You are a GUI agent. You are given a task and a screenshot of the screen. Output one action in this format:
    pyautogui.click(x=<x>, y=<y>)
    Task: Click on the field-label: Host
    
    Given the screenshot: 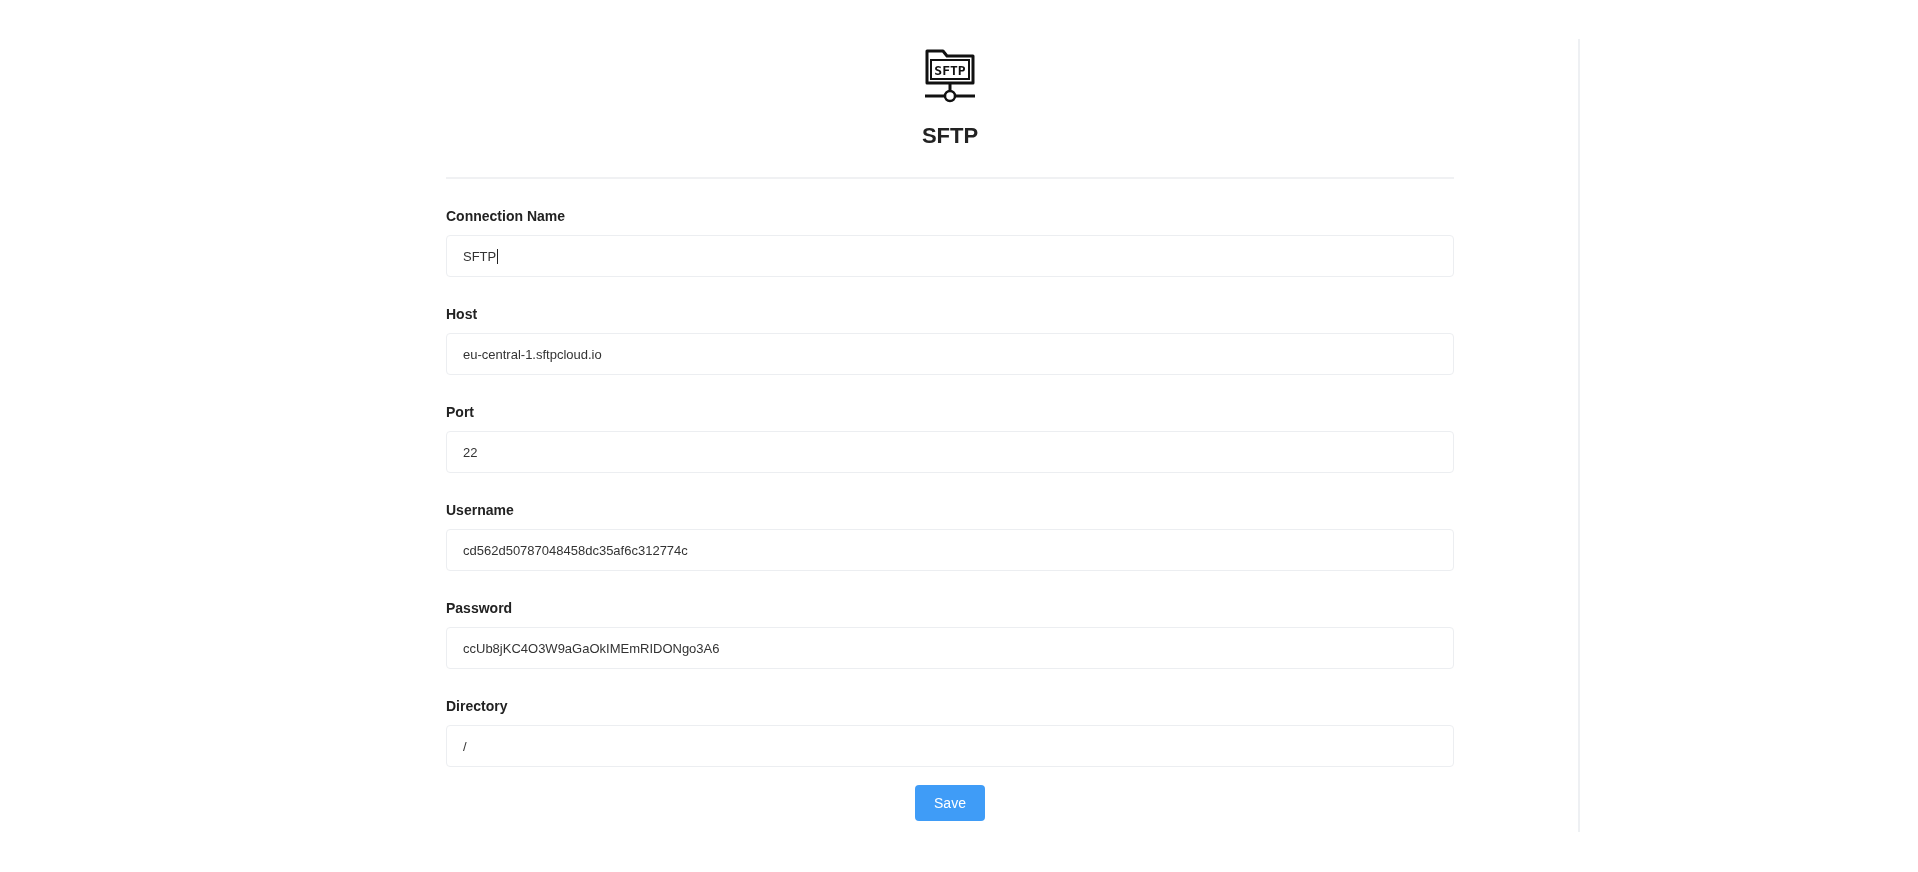 What is the action you would take?
    pyautogui.click(x=462, y=314)
    